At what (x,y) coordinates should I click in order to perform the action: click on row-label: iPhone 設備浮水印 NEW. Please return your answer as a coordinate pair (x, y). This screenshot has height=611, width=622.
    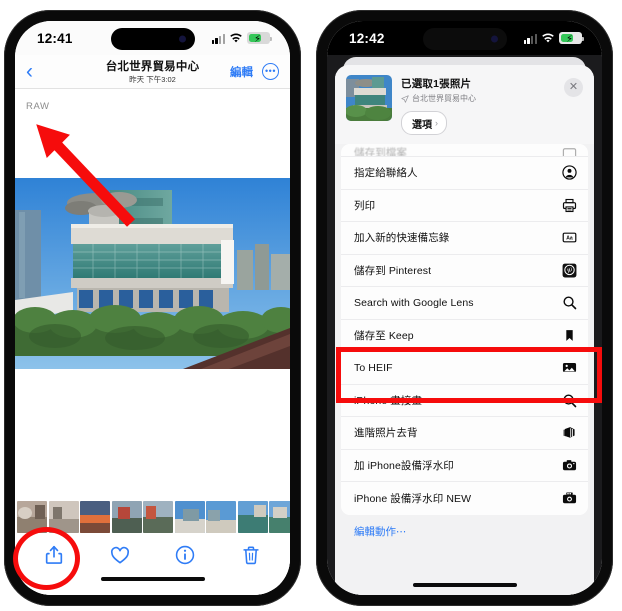
    Looking at the image, I should click on (413, 498).